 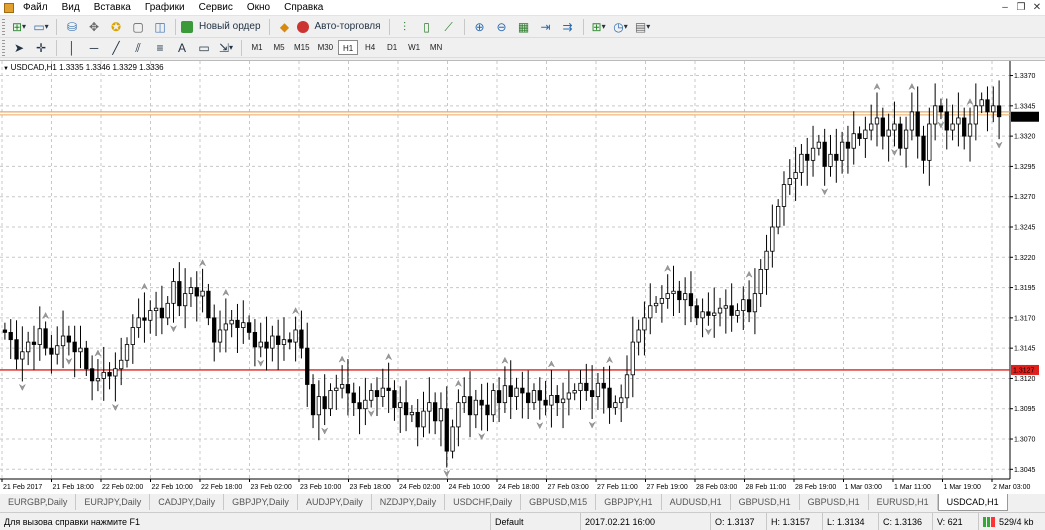 I want to click on new-chart-button: ⊞ ▾, so click(x=19, y=27).